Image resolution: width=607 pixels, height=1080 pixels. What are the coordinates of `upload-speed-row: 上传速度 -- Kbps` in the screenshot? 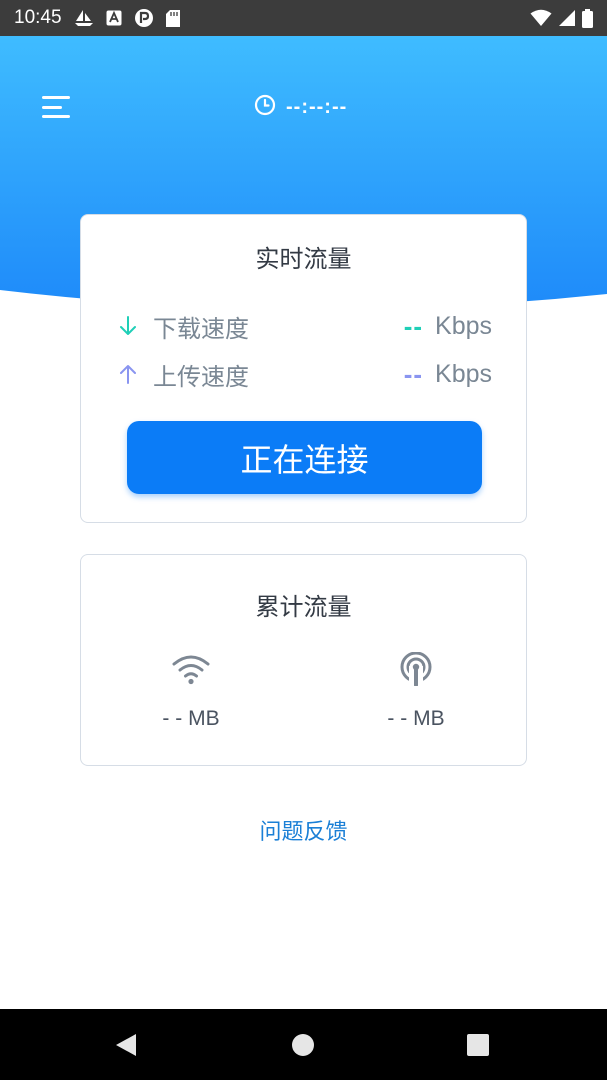 It's located at (304, 374).